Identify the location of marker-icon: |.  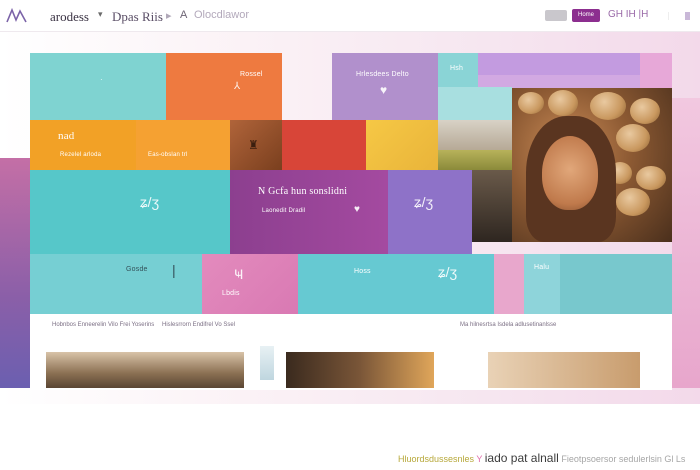
(174, 270).